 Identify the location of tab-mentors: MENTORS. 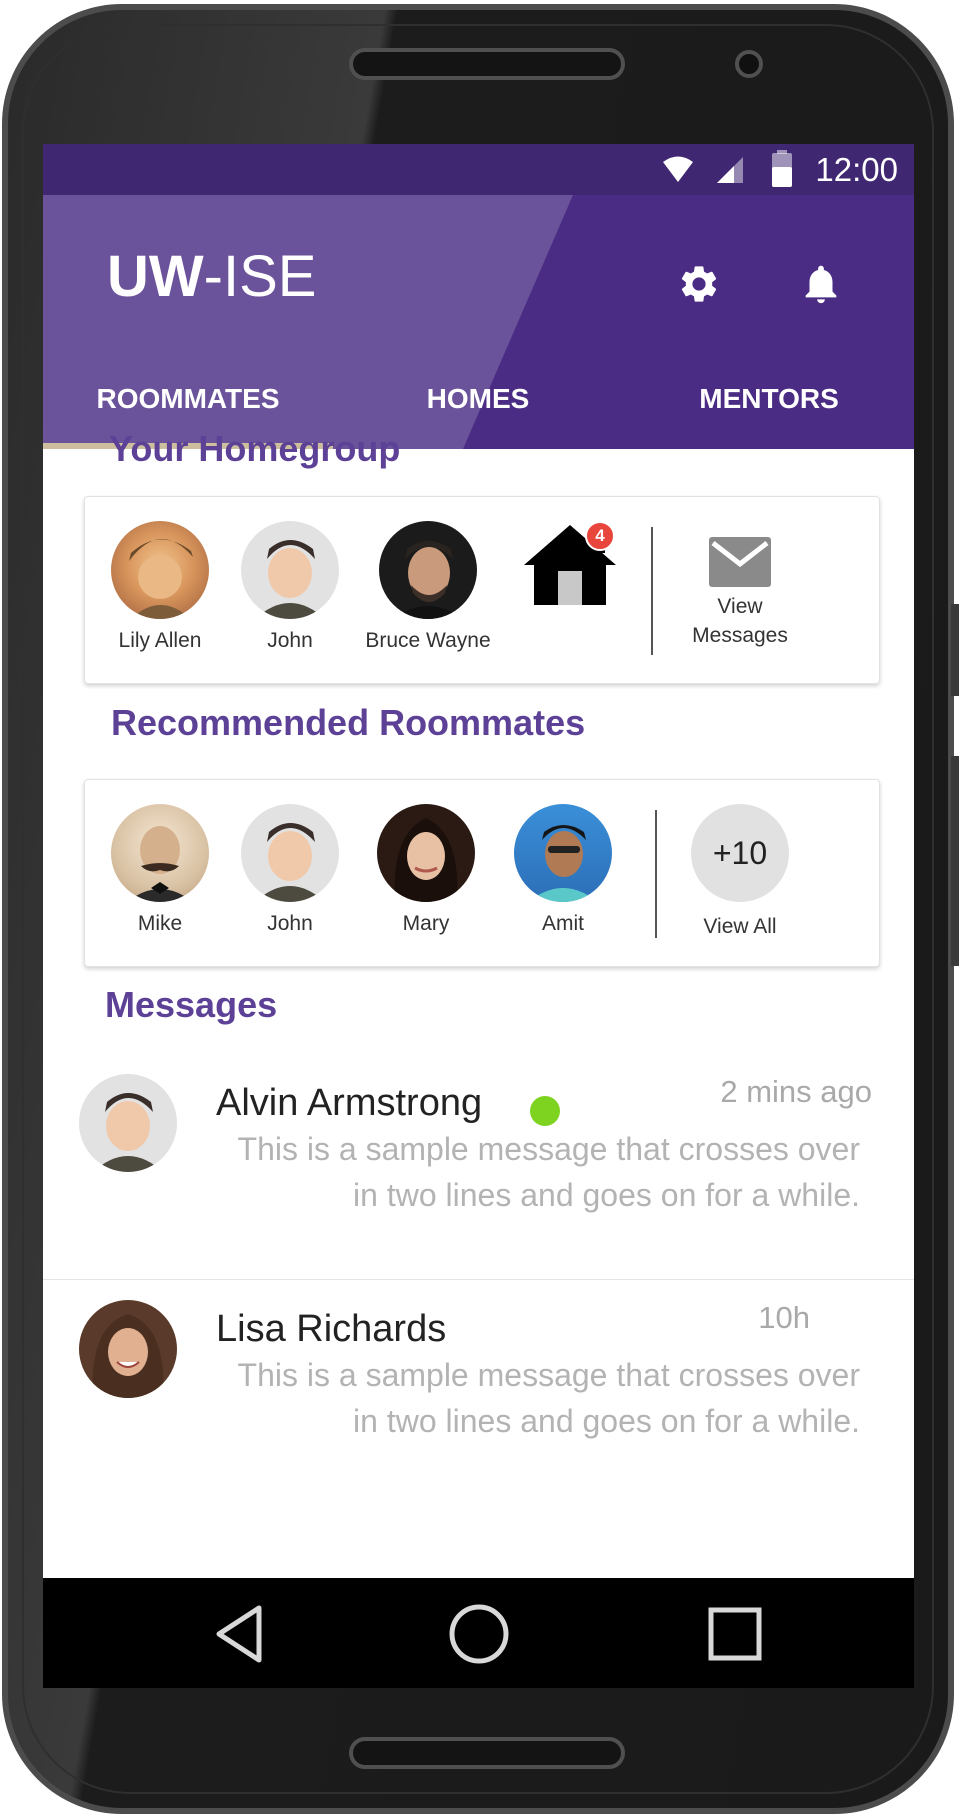
(769, 411).